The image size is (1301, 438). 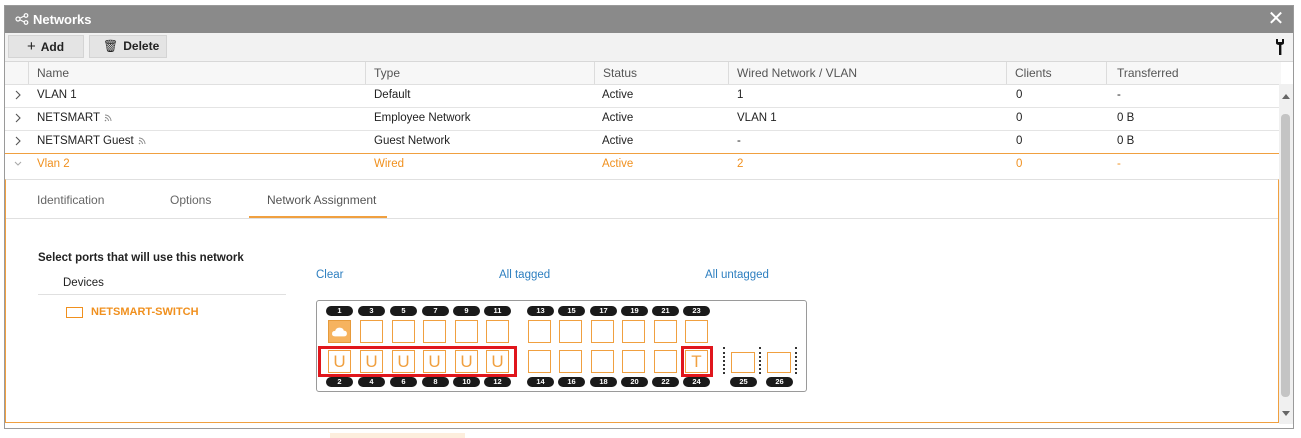 What do you see at coordinates (329, 275) in the screenshot?
I see `clear-link: Clear` at bounding box center [329, 275].